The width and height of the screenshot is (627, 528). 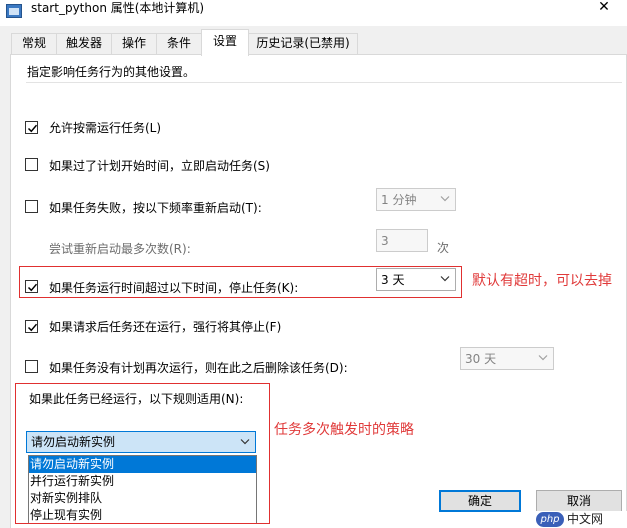 I want to click on restart-interval-select: 1 分钟, so click(x=416, y=199).